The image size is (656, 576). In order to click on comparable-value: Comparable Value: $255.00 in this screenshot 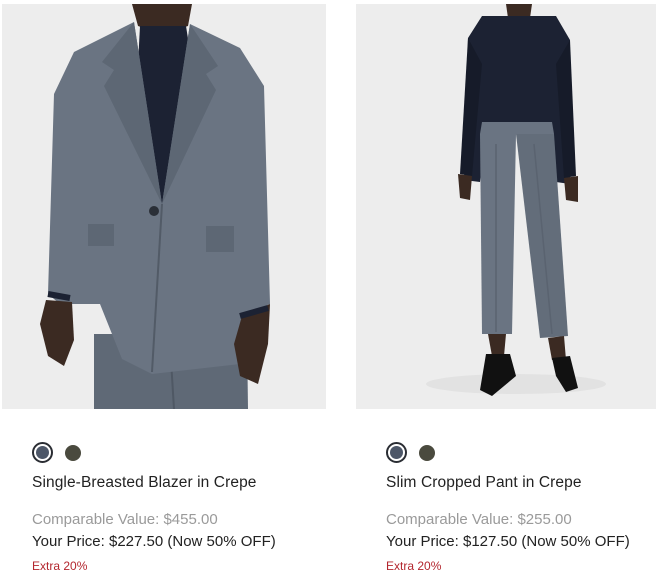, I will do `click(479, 519)`.